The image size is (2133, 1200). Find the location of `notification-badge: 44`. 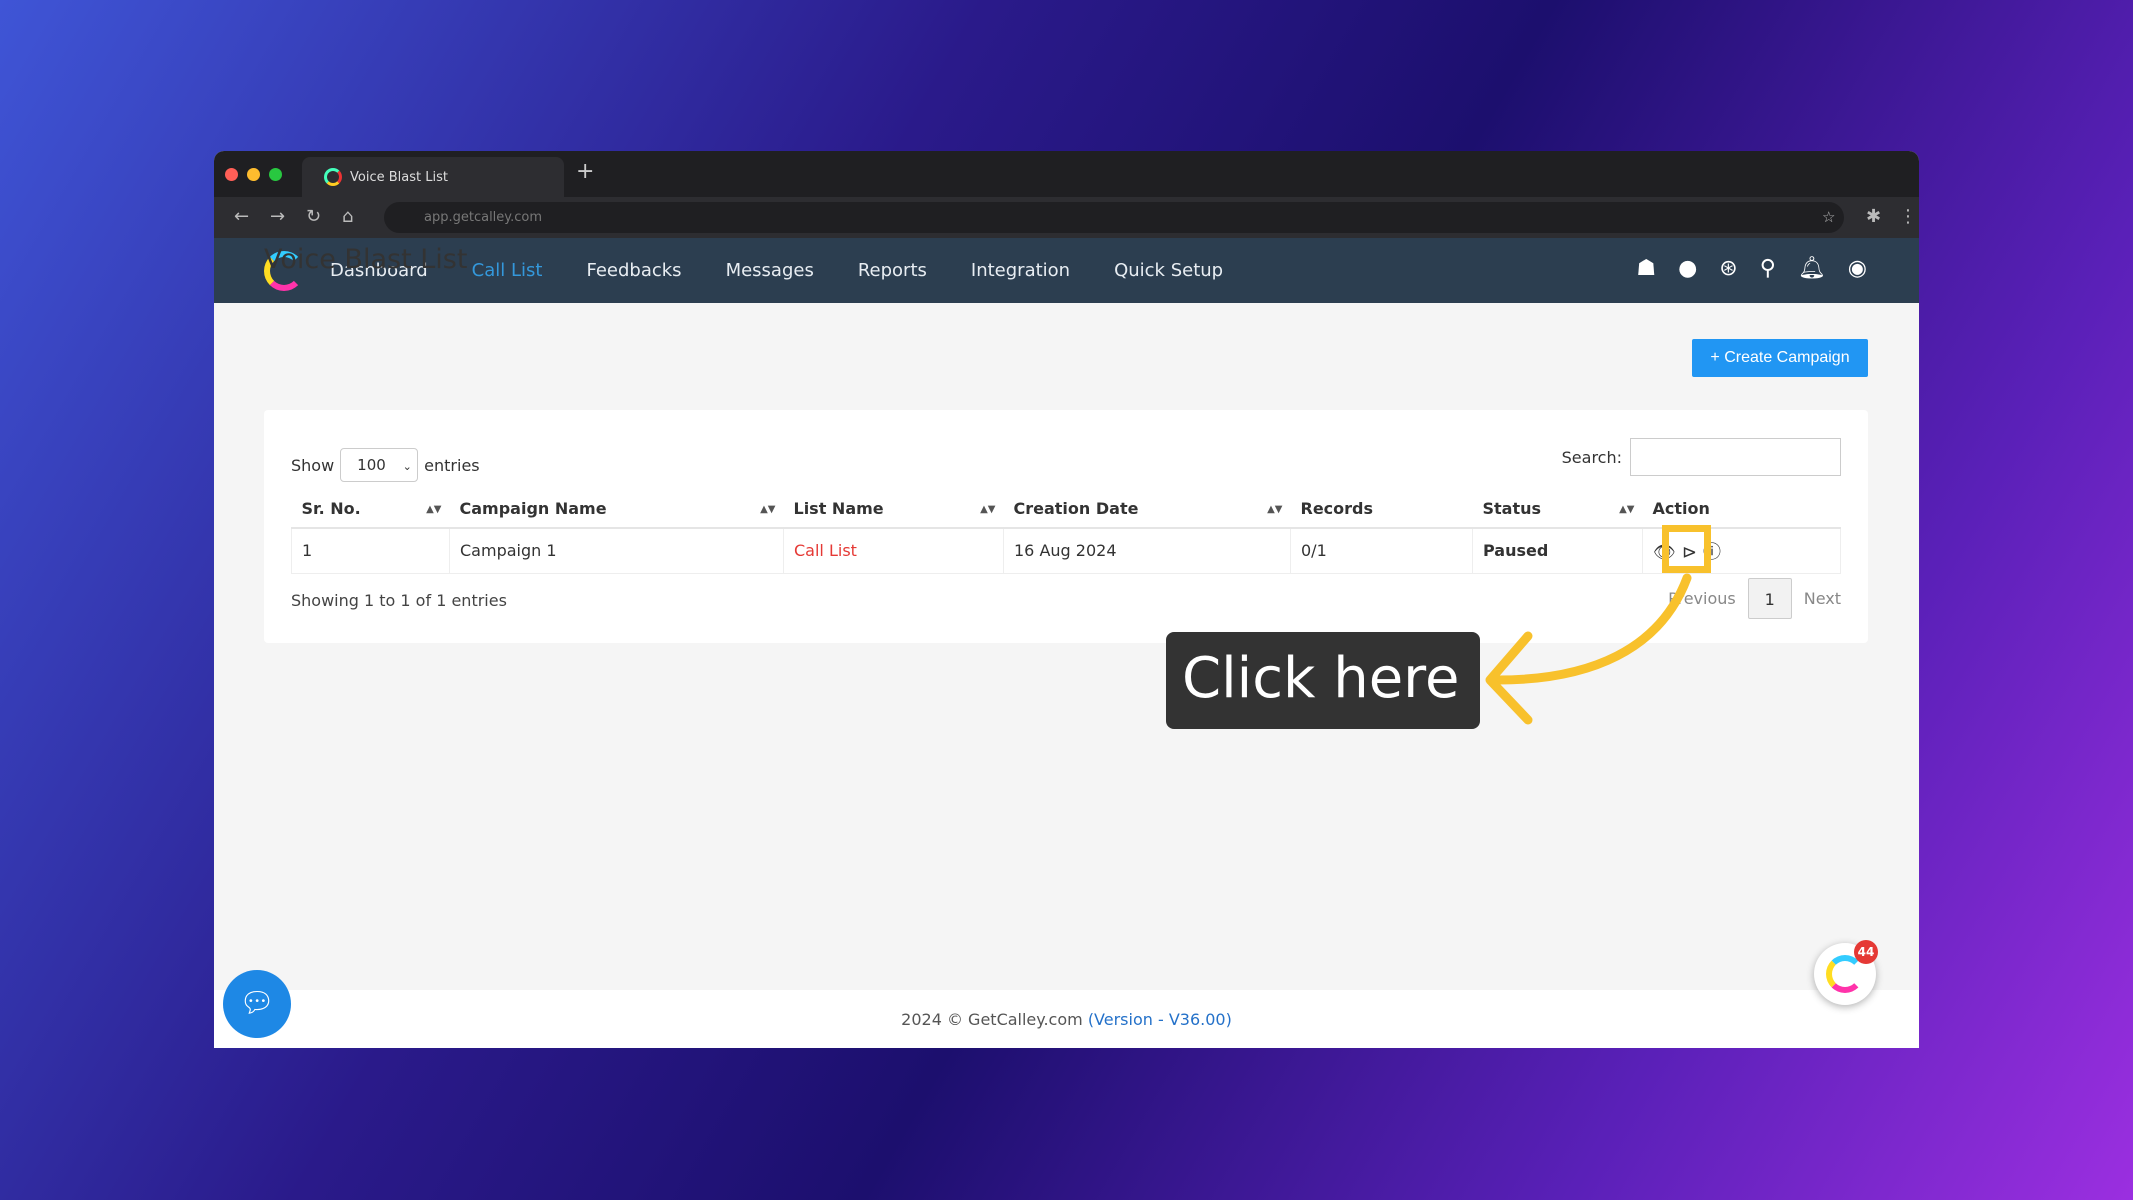

notification-badge: 44 is located at coordinates (1866, 952).